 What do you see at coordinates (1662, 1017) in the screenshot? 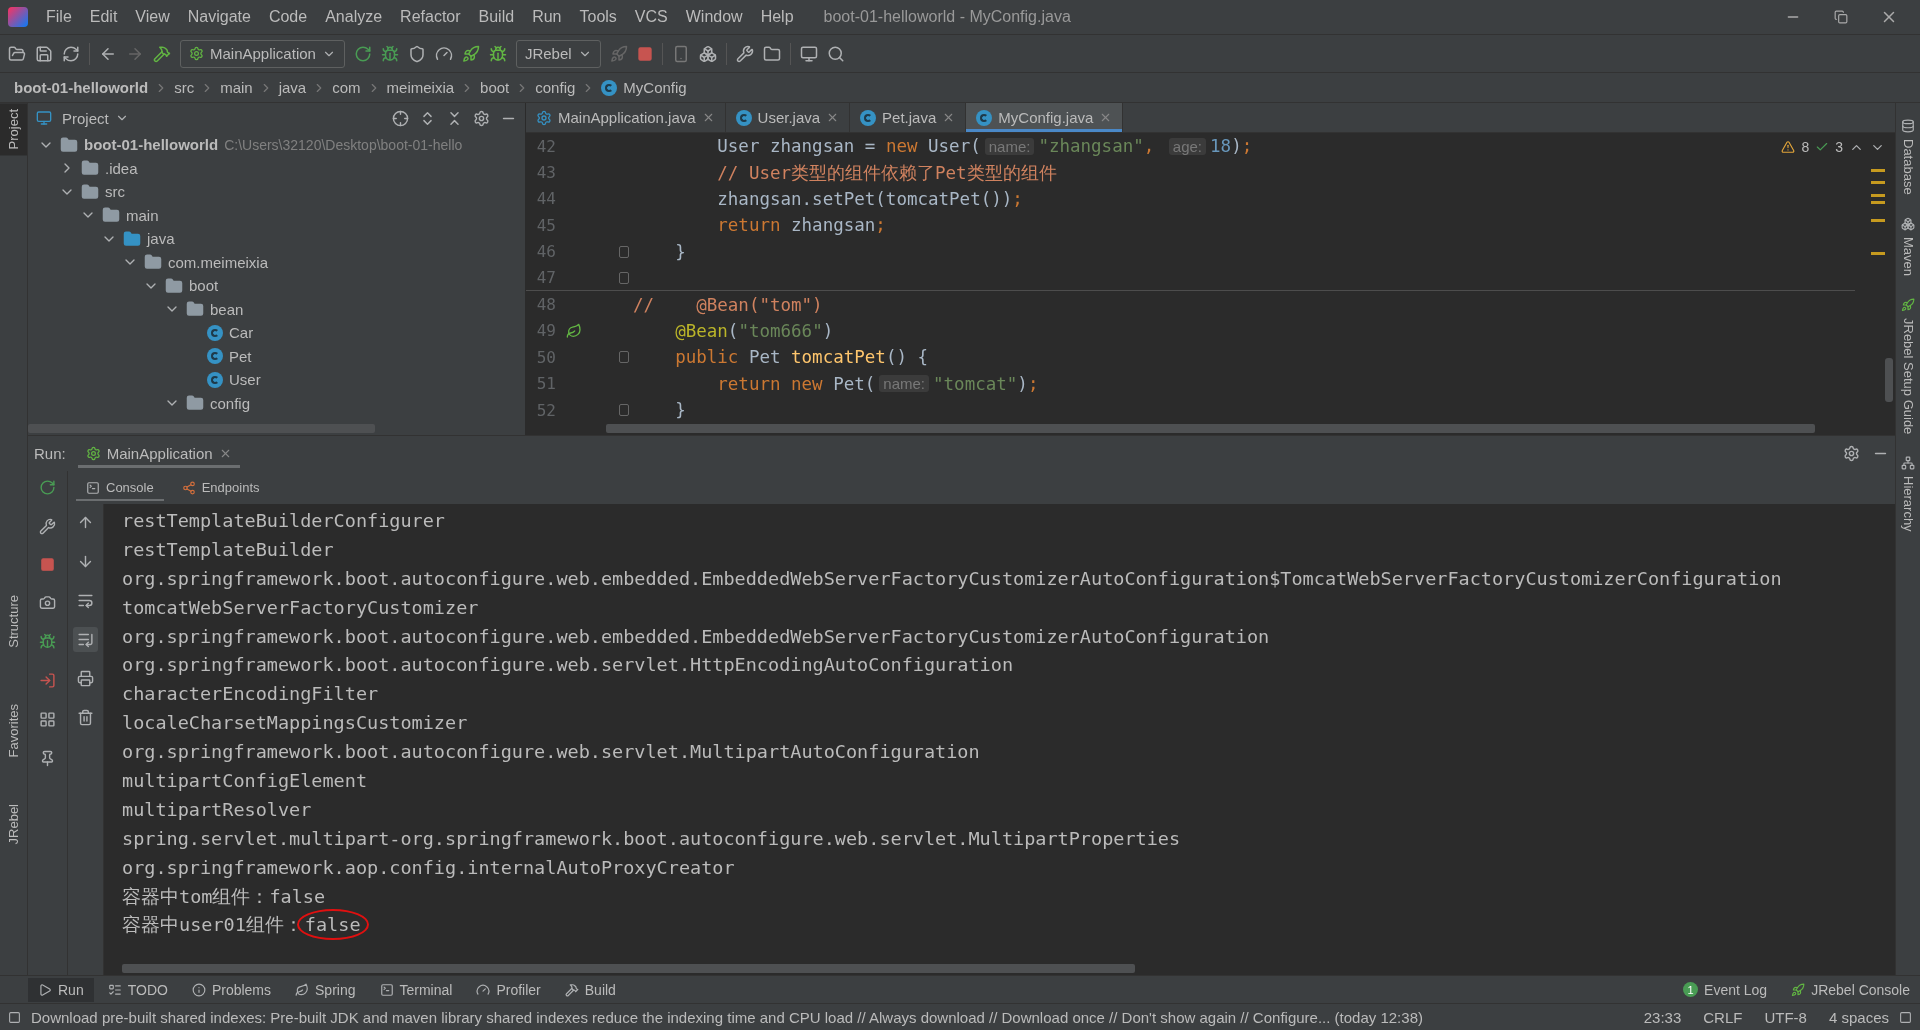
I see `status-item: 23:33` at bounding box center [1662, 1017].